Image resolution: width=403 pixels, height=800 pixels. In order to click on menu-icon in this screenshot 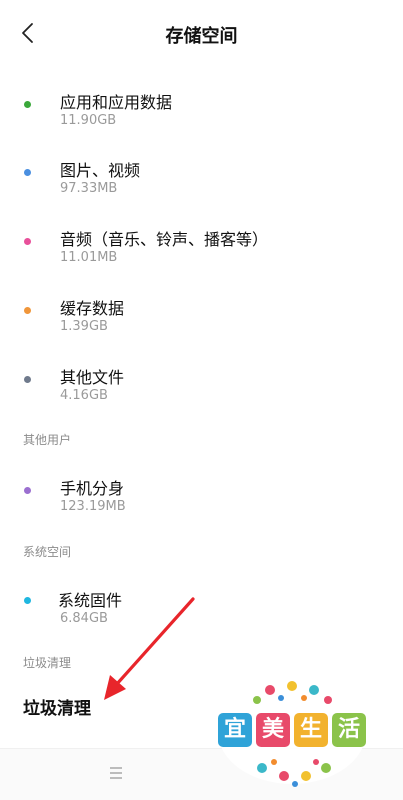, I will do `click(116, 773)`.